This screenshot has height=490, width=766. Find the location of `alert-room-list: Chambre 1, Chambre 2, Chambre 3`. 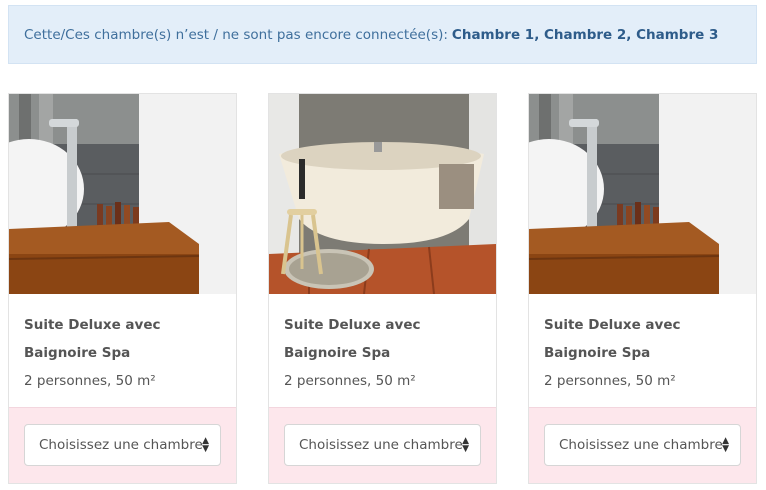

alert-room-list: Chambre 1, Chambre 2, Chambre 3 is located at coordinates (585, 34).